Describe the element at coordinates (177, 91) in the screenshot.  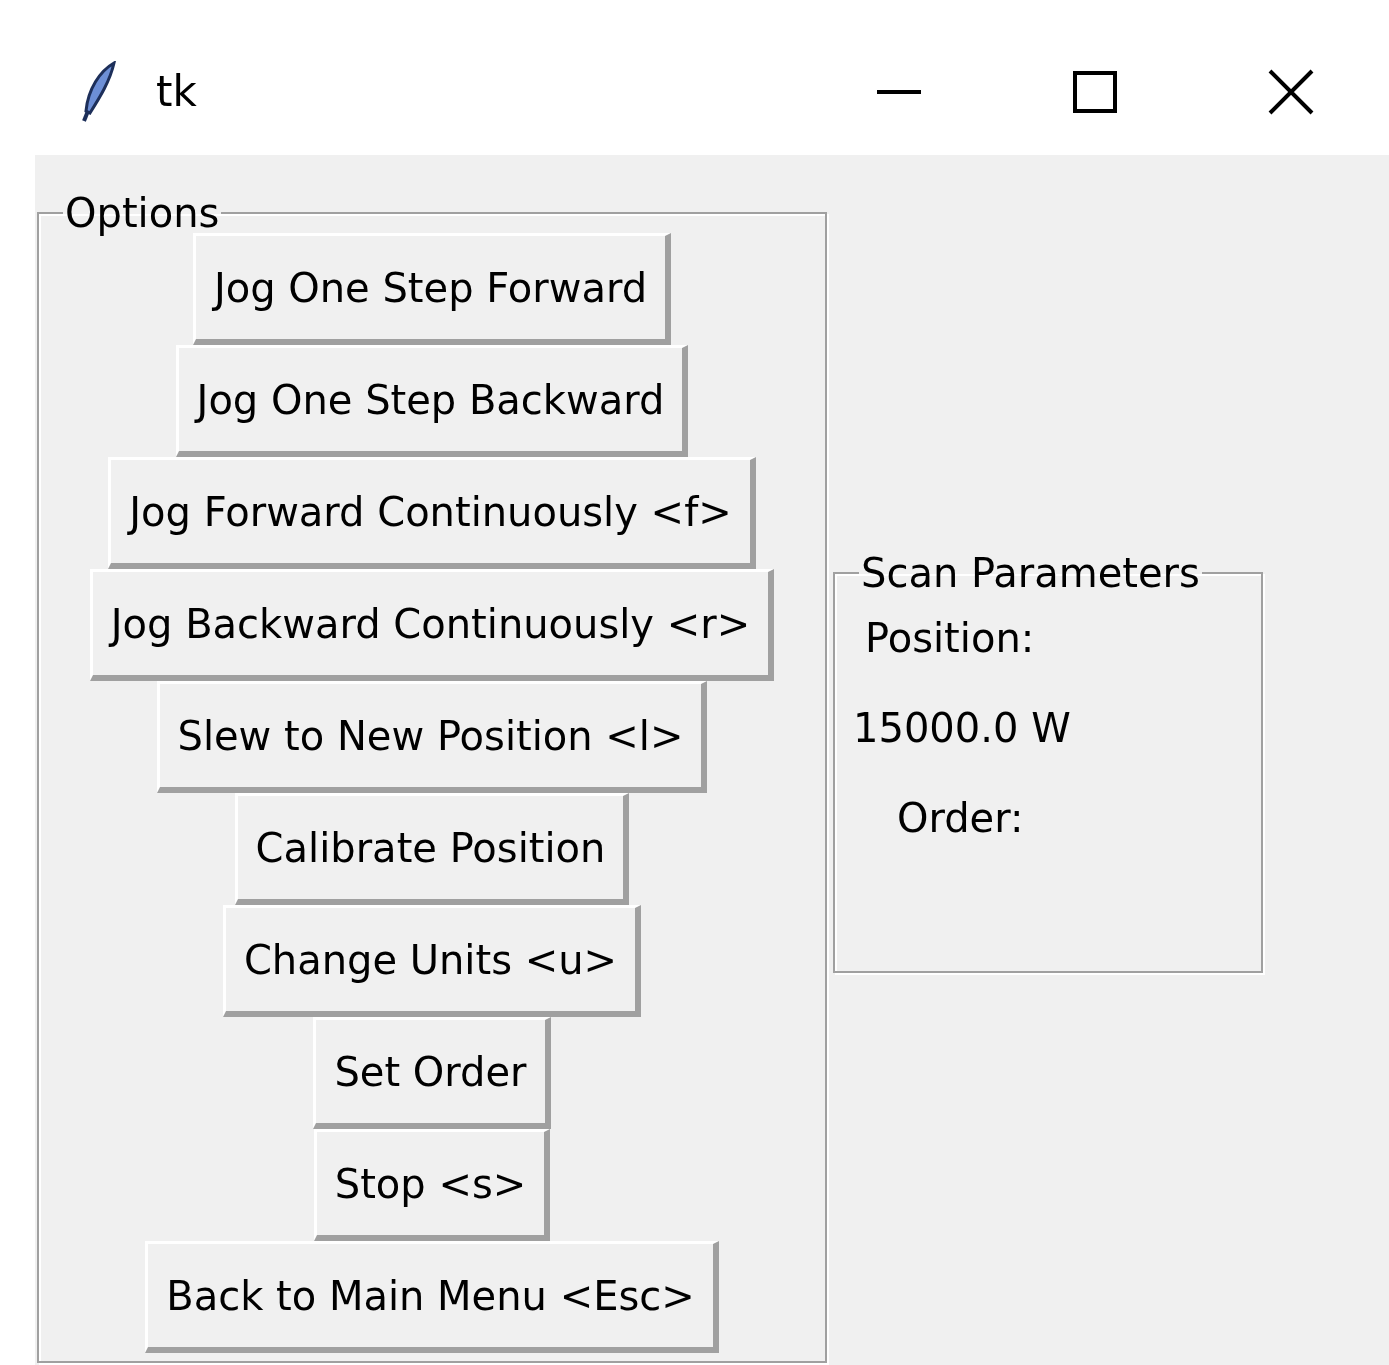
I see `window-title: tk` at that location.